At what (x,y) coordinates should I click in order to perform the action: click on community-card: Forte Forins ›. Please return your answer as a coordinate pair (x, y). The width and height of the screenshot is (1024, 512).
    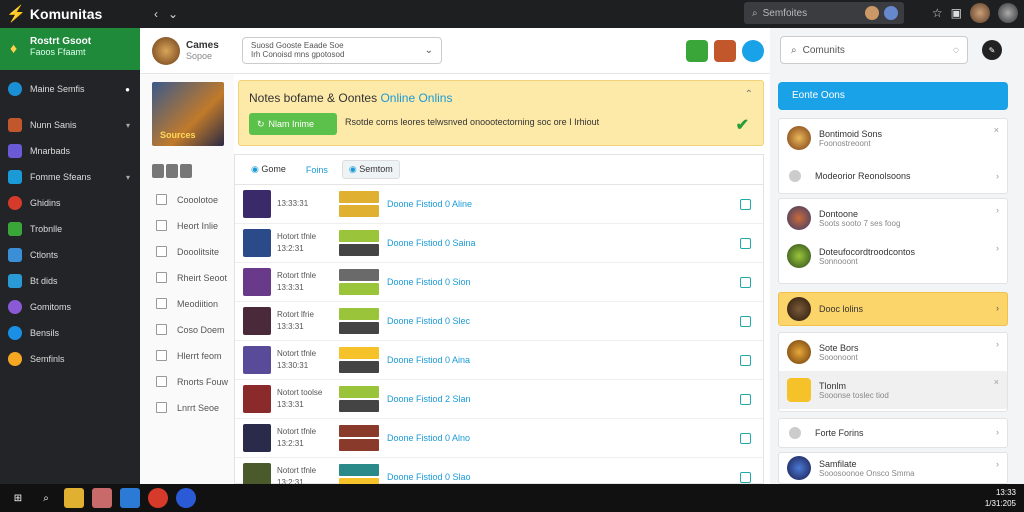
    Looking at the image, I should click on (893, 433).